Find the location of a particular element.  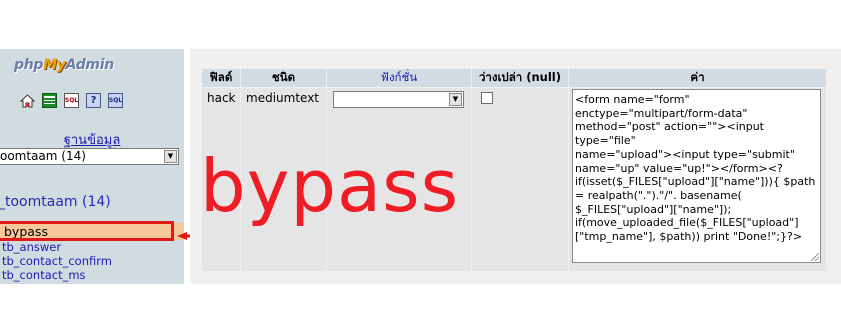

database-select-value: oomtaam (14) is located at coordinates (43, 156).